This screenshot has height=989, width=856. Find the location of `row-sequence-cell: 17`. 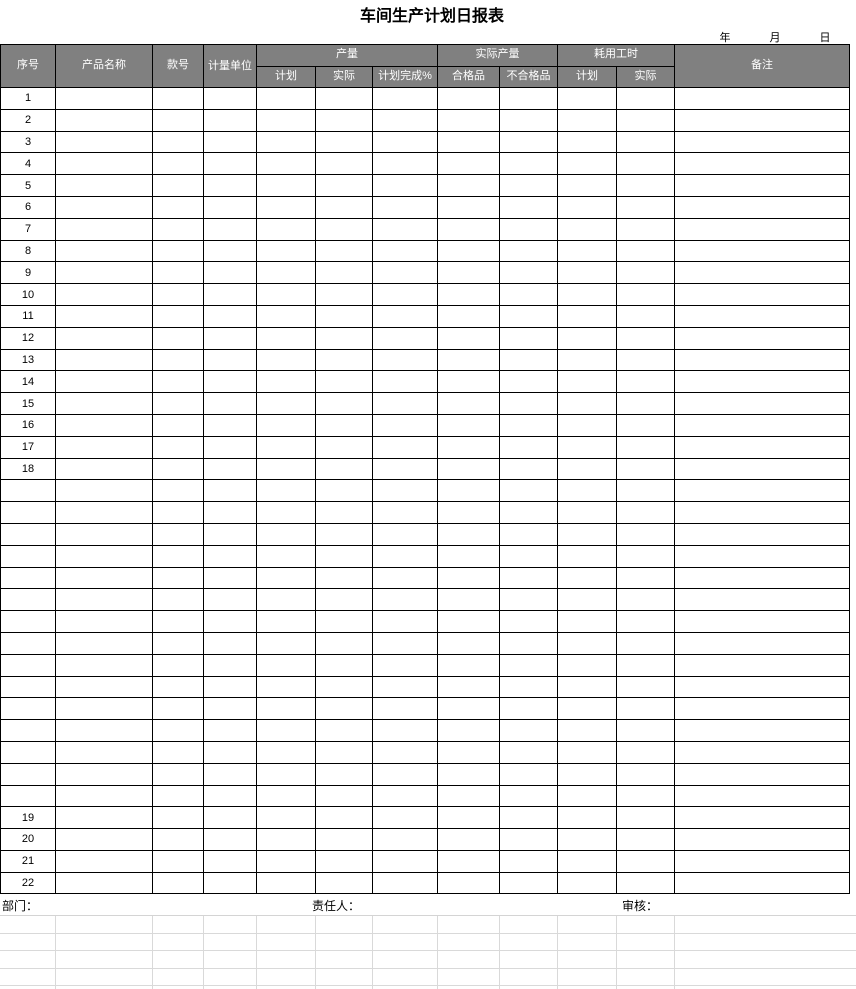

row-sequence-cell: 17 is located at coordinates (28, 447).